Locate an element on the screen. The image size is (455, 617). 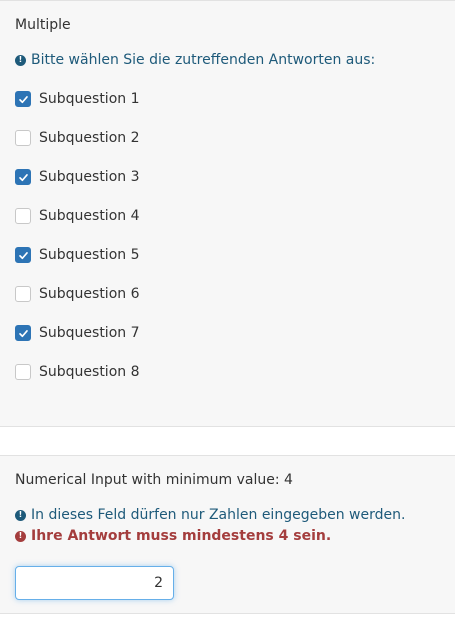
option-2: Subquestion 2 is located at coordinates (227, 138).